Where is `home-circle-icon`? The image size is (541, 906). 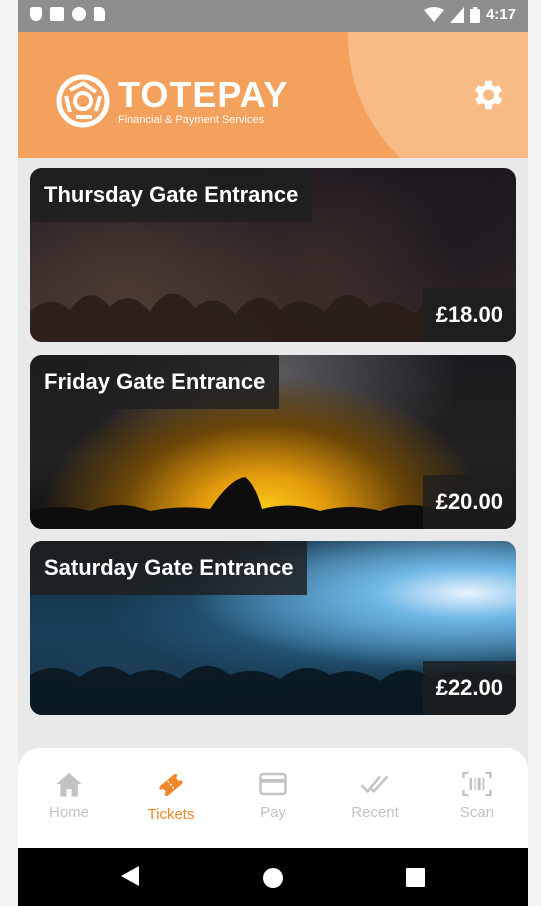 home-circle-icon is located at coordinates (273, 878).